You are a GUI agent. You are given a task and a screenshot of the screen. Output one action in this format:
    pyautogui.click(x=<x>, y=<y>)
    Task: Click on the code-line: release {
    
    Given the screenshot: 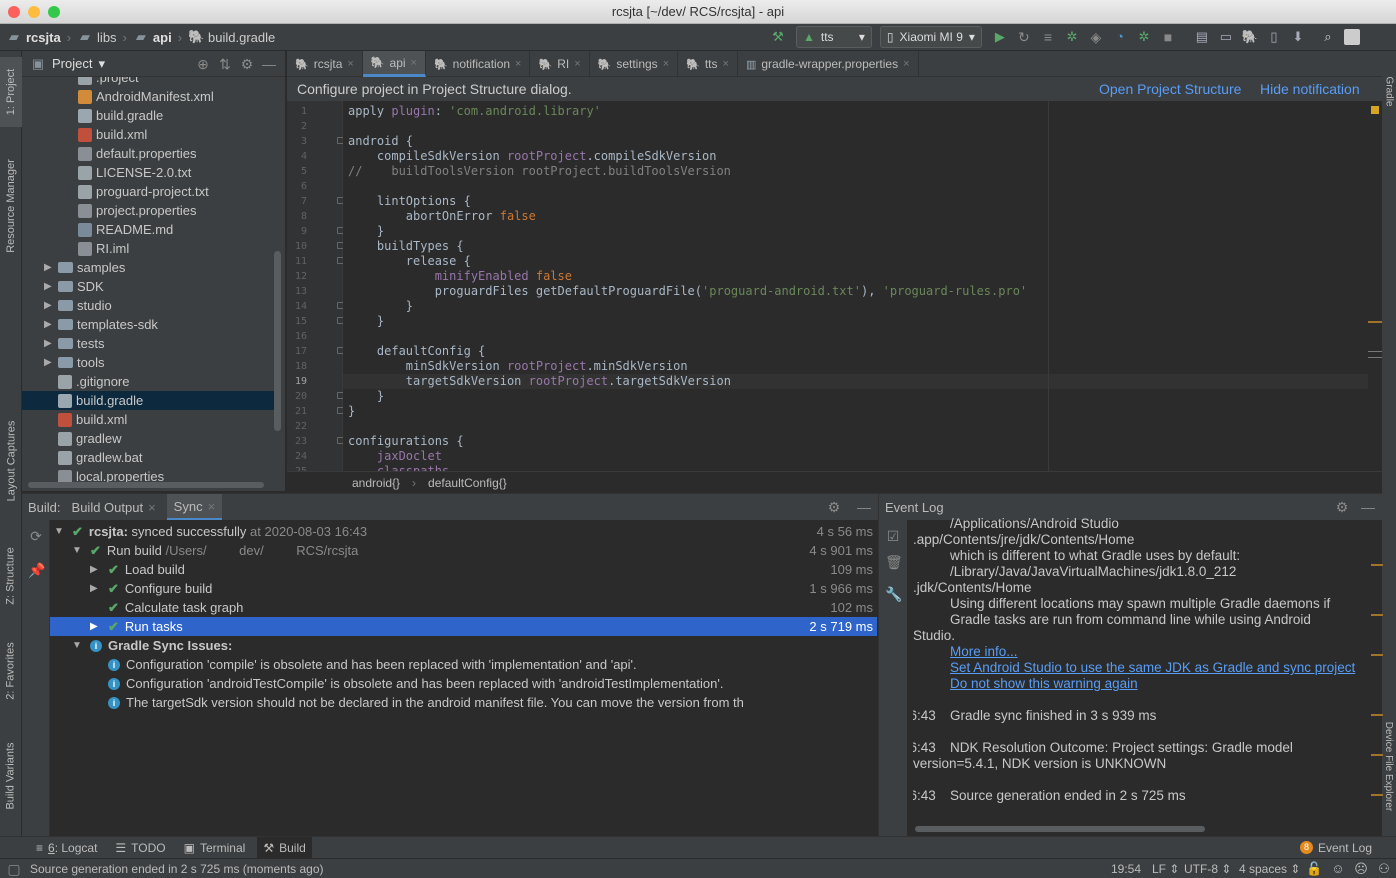 What is the action you would take?
    pyautogui.click(x=409, y=261)
    